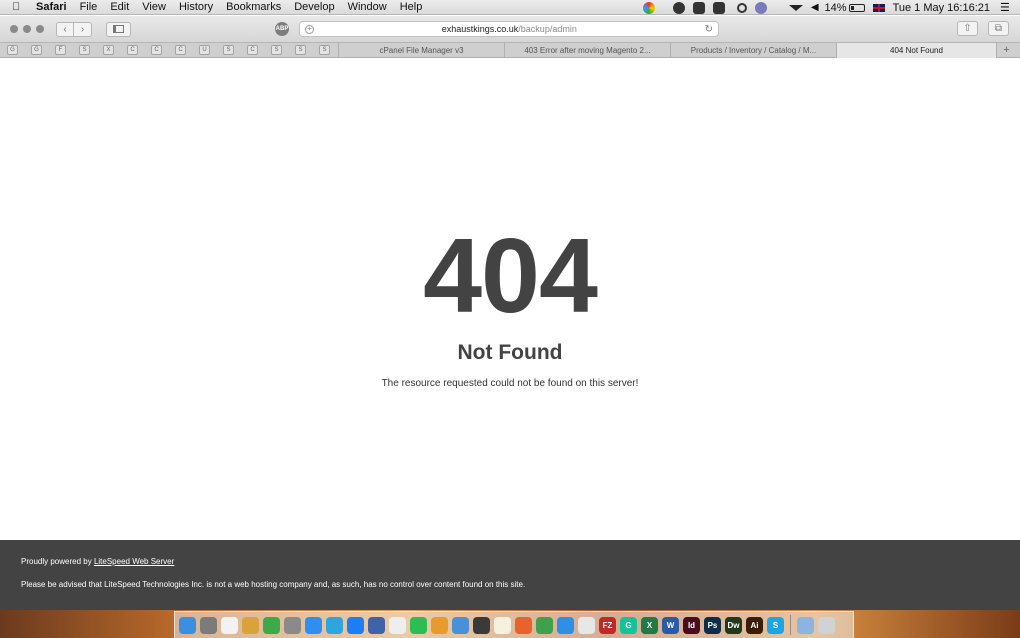 The height and width of the screenshot is (638, 1020). Describe the element at coordinates (40, 29) in the screenshot. I see `zoom-window-button` at that location.